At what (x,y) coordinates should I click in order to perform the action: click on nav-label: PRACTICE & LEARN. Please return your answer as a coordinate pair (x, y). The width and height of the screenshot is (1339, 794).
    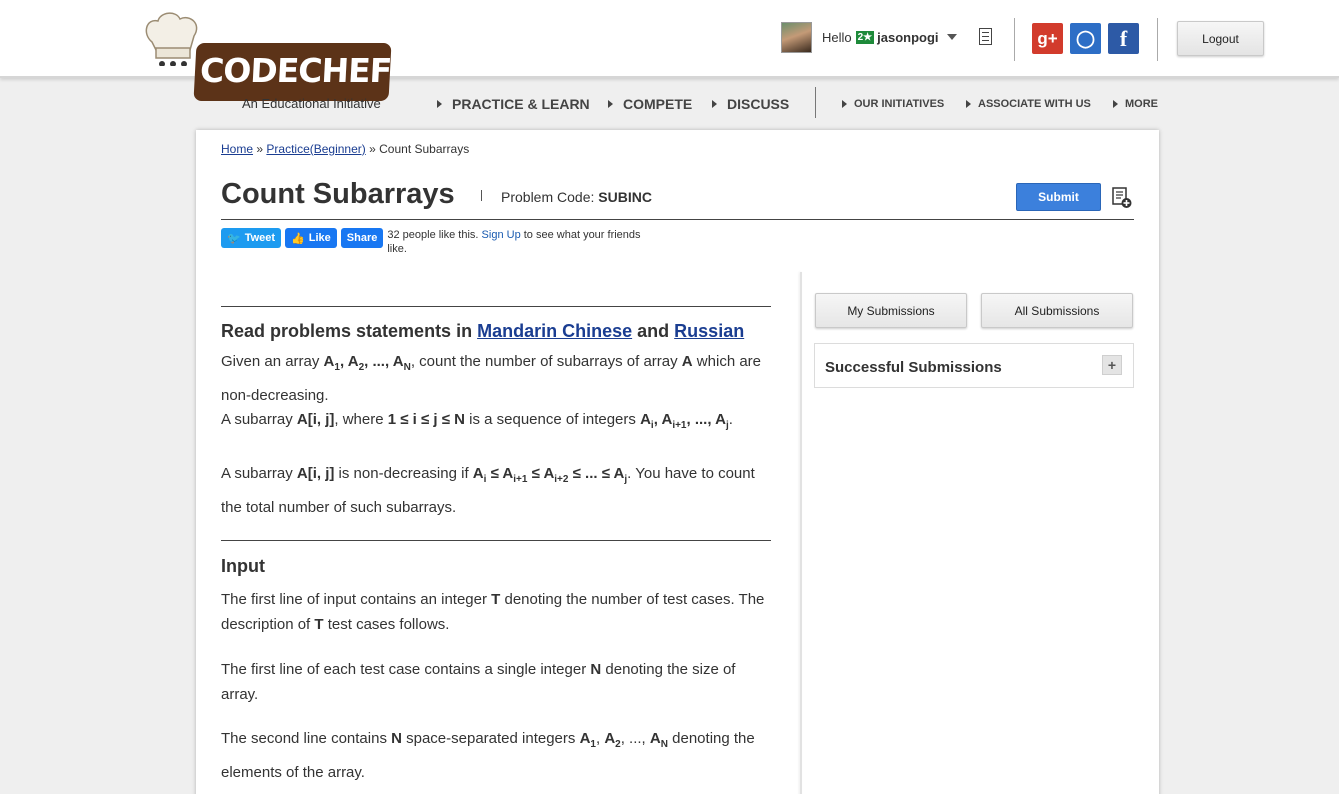
    Looking at the image, I should click on (521, 104).